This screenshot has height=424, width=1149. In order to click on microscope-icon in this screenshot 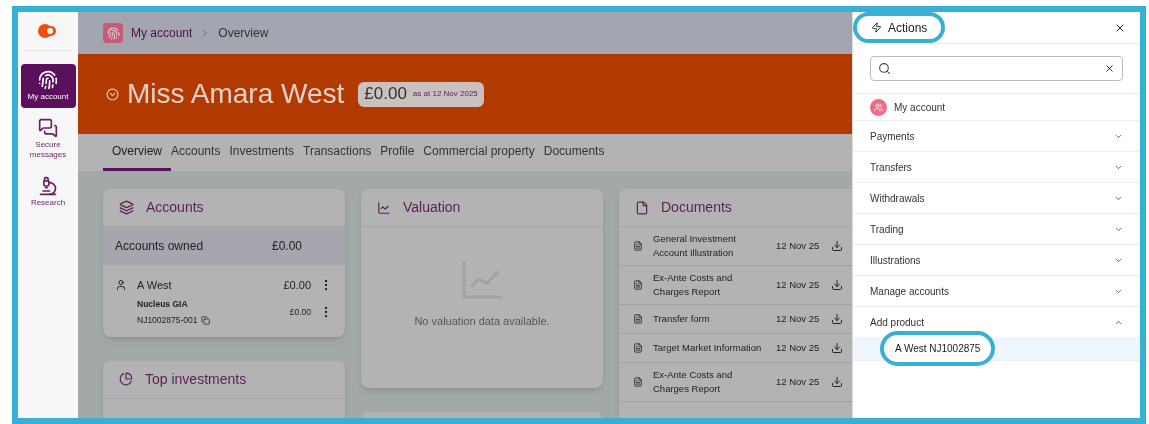, I will do `click(48, 186)`.